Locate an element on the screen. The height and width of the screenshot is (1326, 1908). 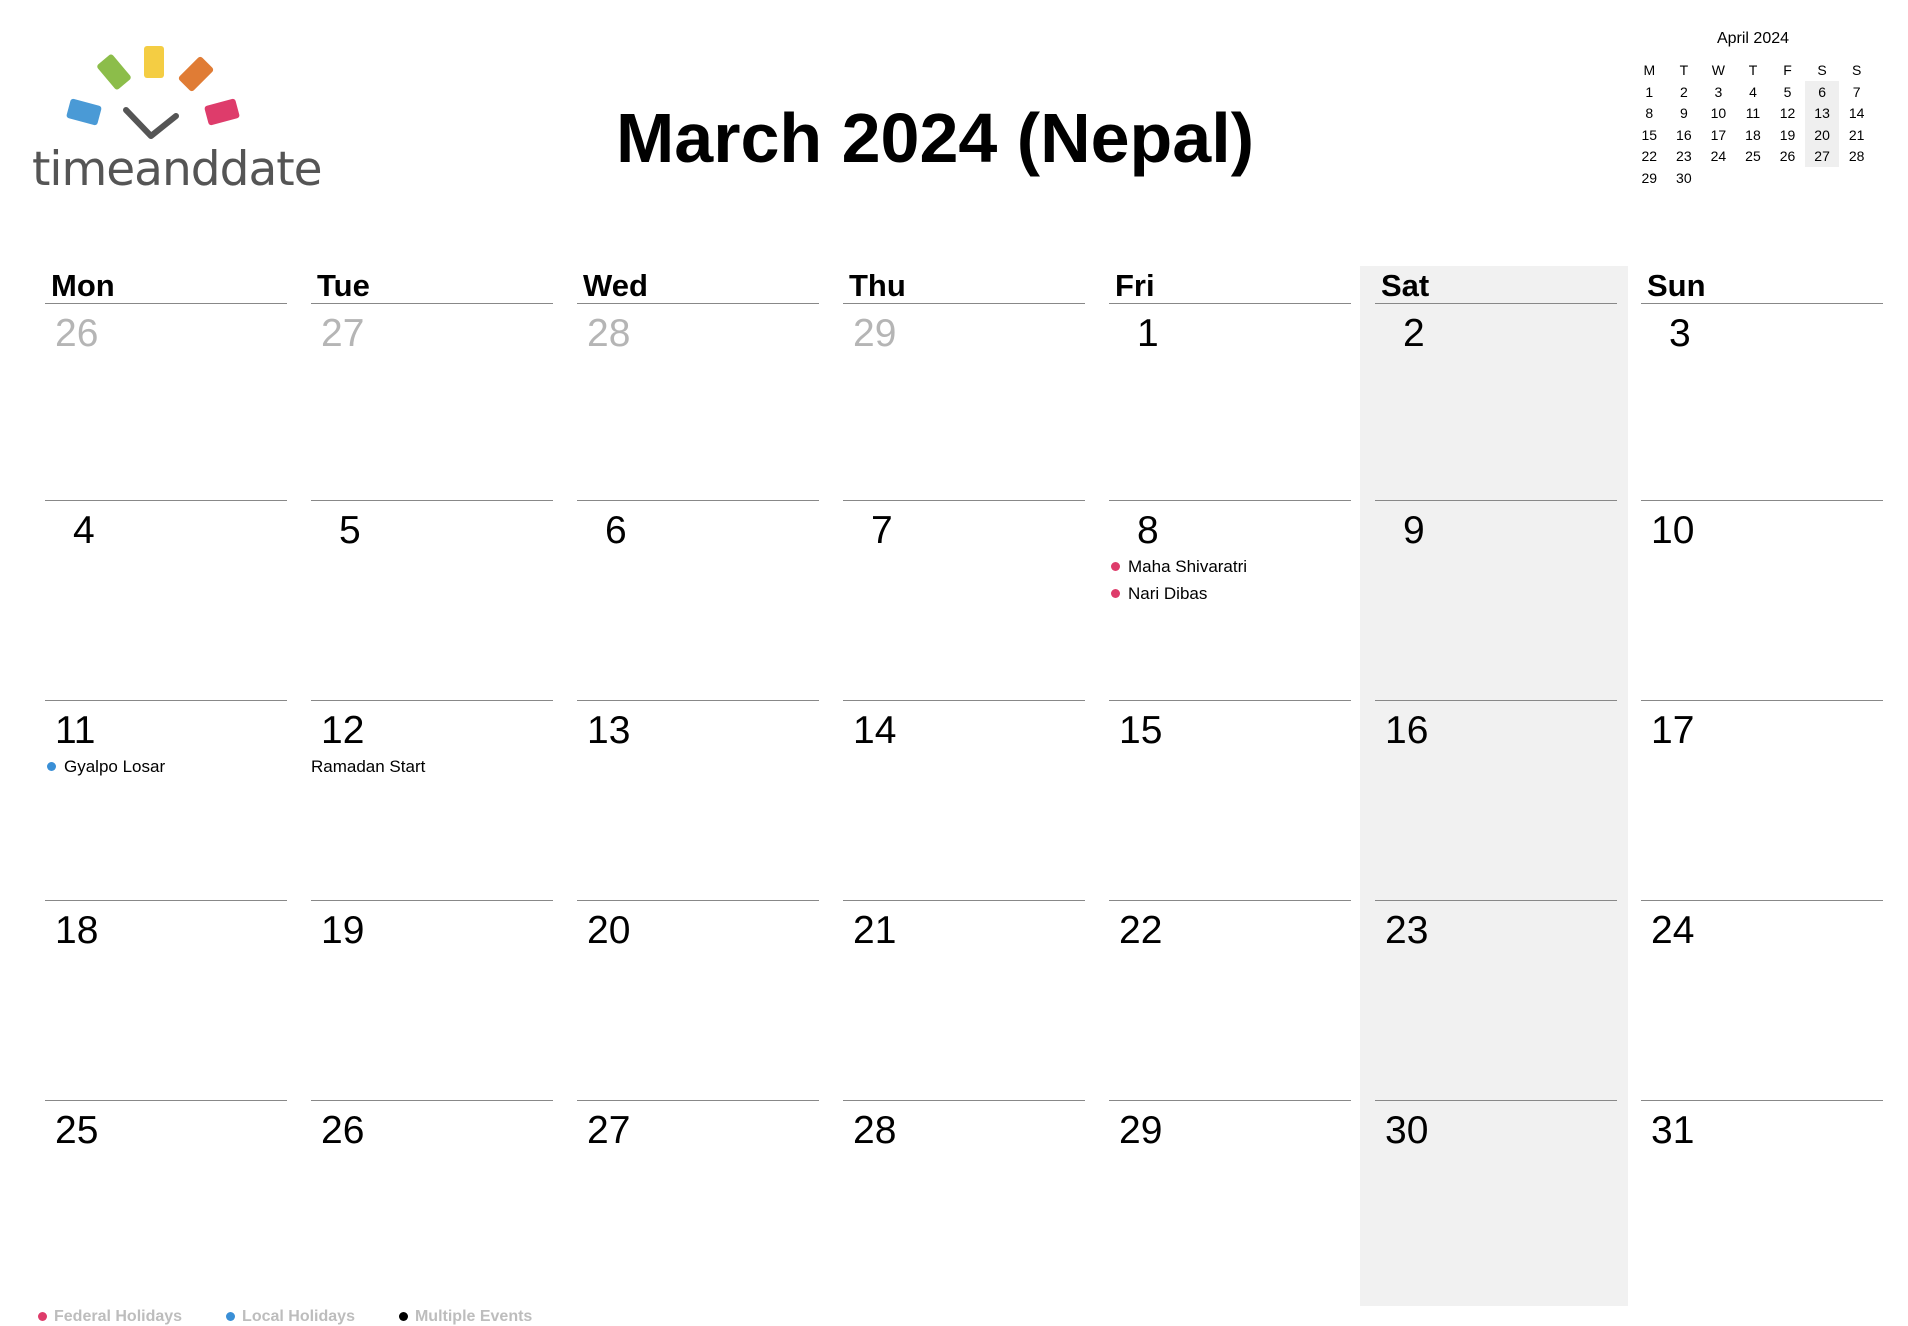
mini-calendar-weekdays: MTWTFSS is located at coordinates (1753, 69).